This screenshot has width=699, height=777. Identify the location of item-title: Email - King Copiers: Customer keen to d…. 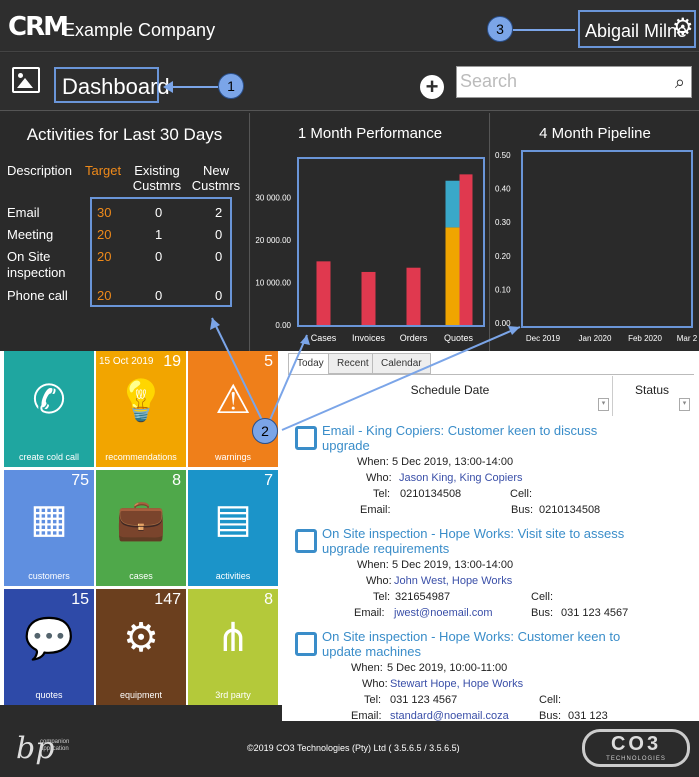
(472, 438).